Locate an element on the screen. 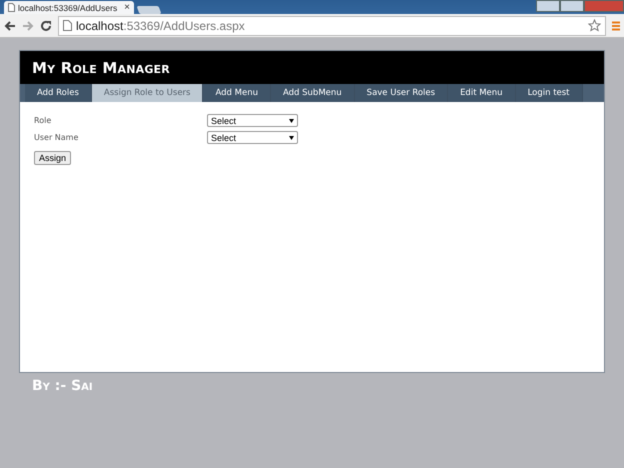 This screenshot has height=468, width=624. nav-tab: Login test is located at coordinates (549, 93).